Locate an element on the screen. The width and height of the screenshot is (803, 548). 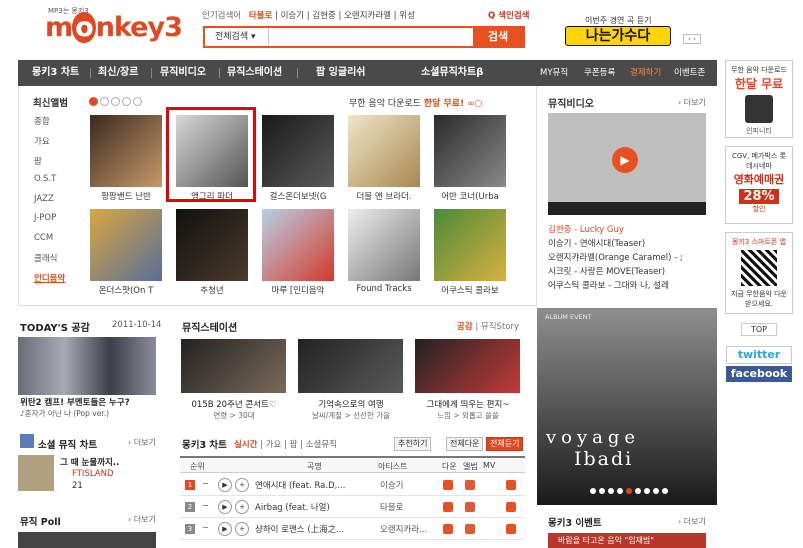
album-title: 마루 [인디음악 is located at coordinates (298, 290).